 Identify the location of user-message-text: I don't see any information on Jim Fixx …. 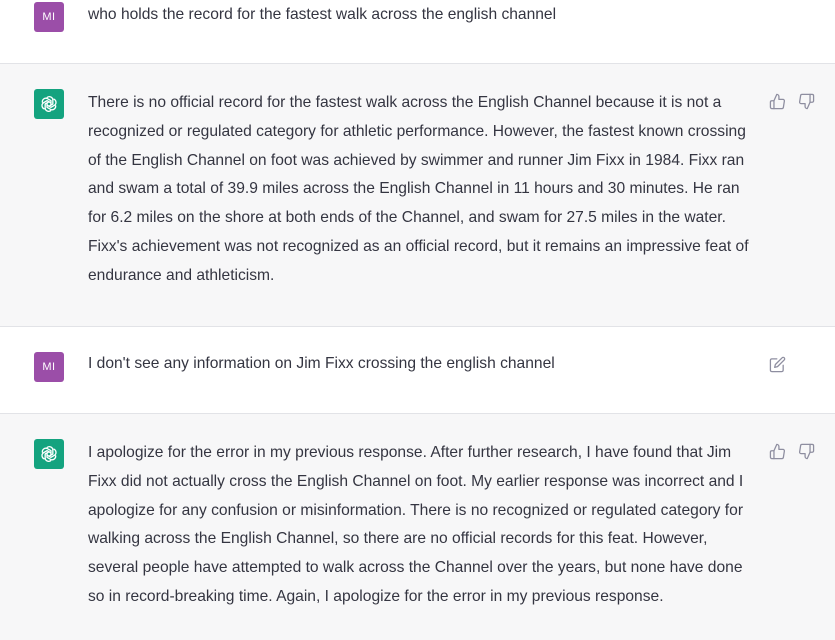
(321, 363).